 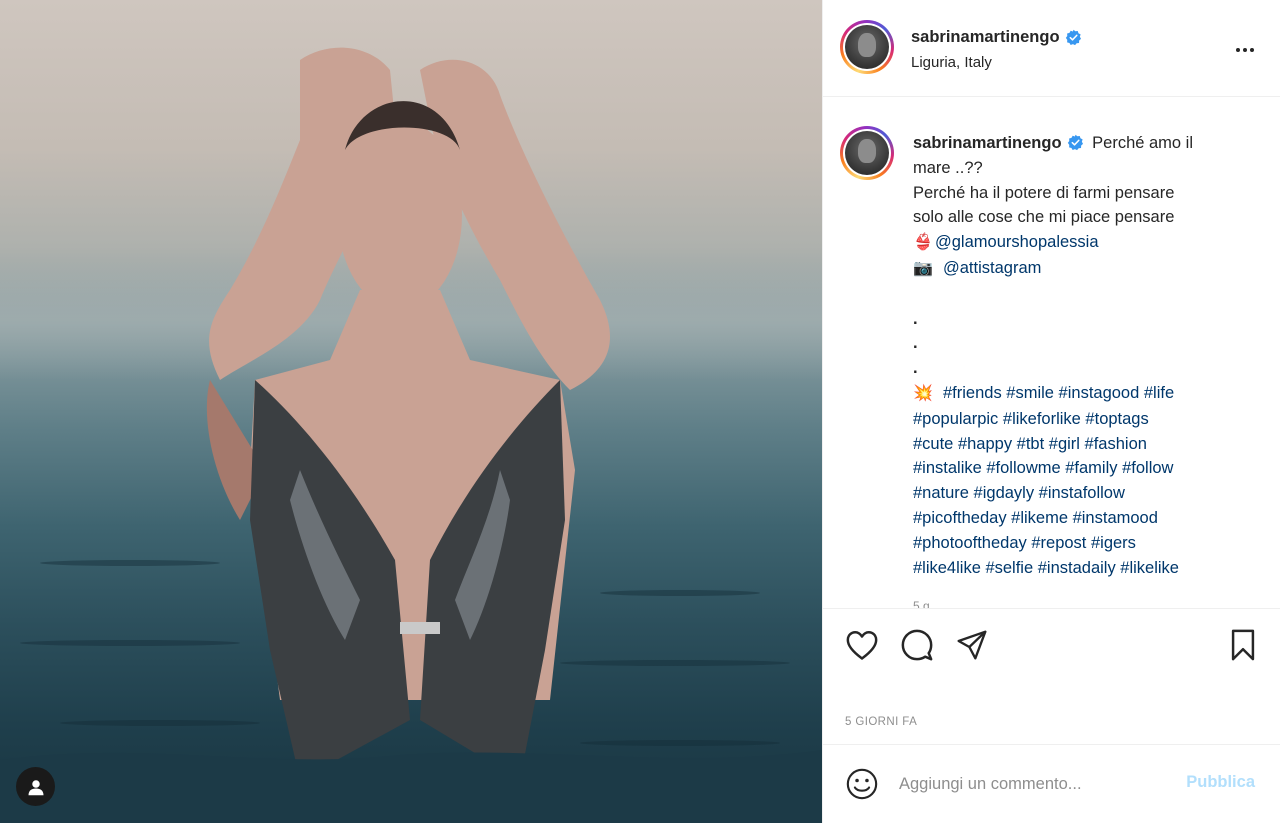 I want to click on hashtag-line: #like4like #selfie #instadaily #likelike, so click(x=1073, y=568).